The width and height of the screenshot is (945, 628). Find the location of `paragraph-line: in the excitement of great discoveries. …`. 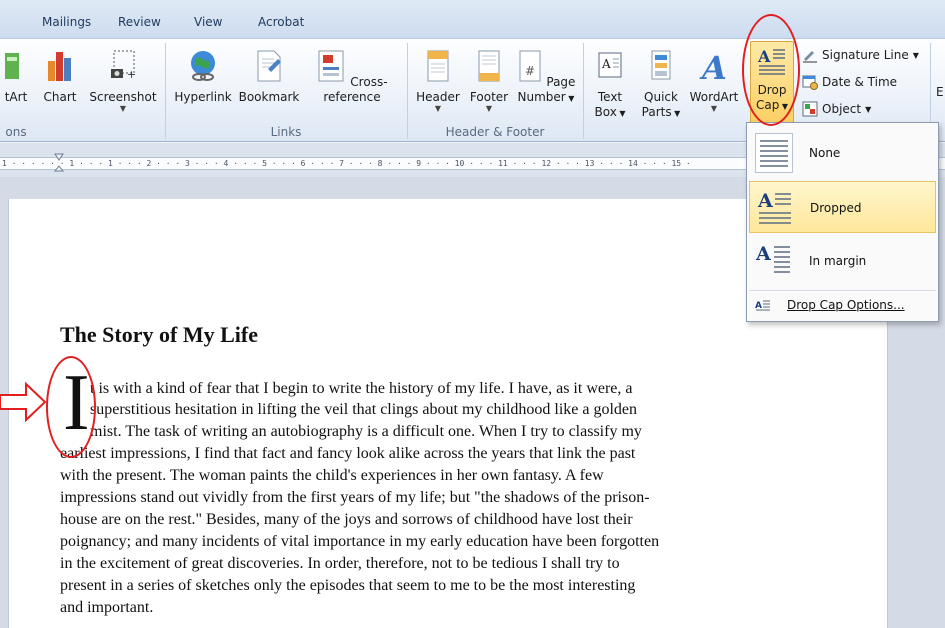

paragraph-line: in the excitement of great discoveries. … is located at coordinates (340, 563).